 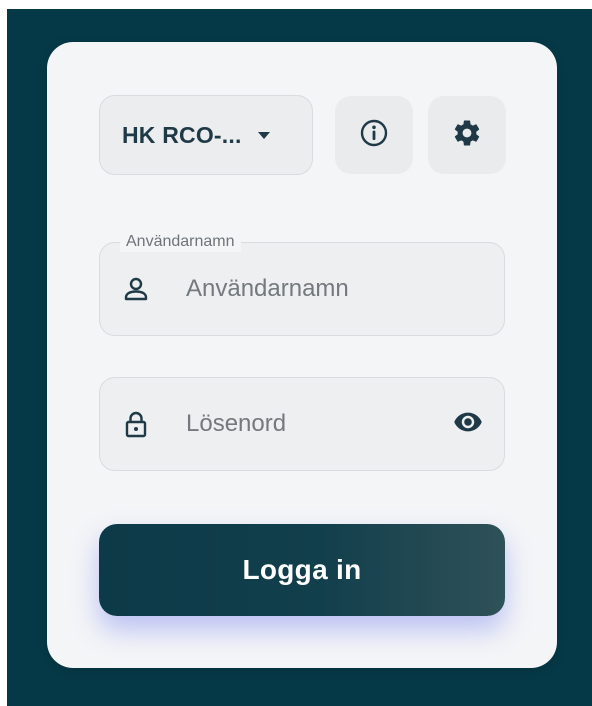 I want to click on login-button-label: Logga in, so click(x=302, y=569).